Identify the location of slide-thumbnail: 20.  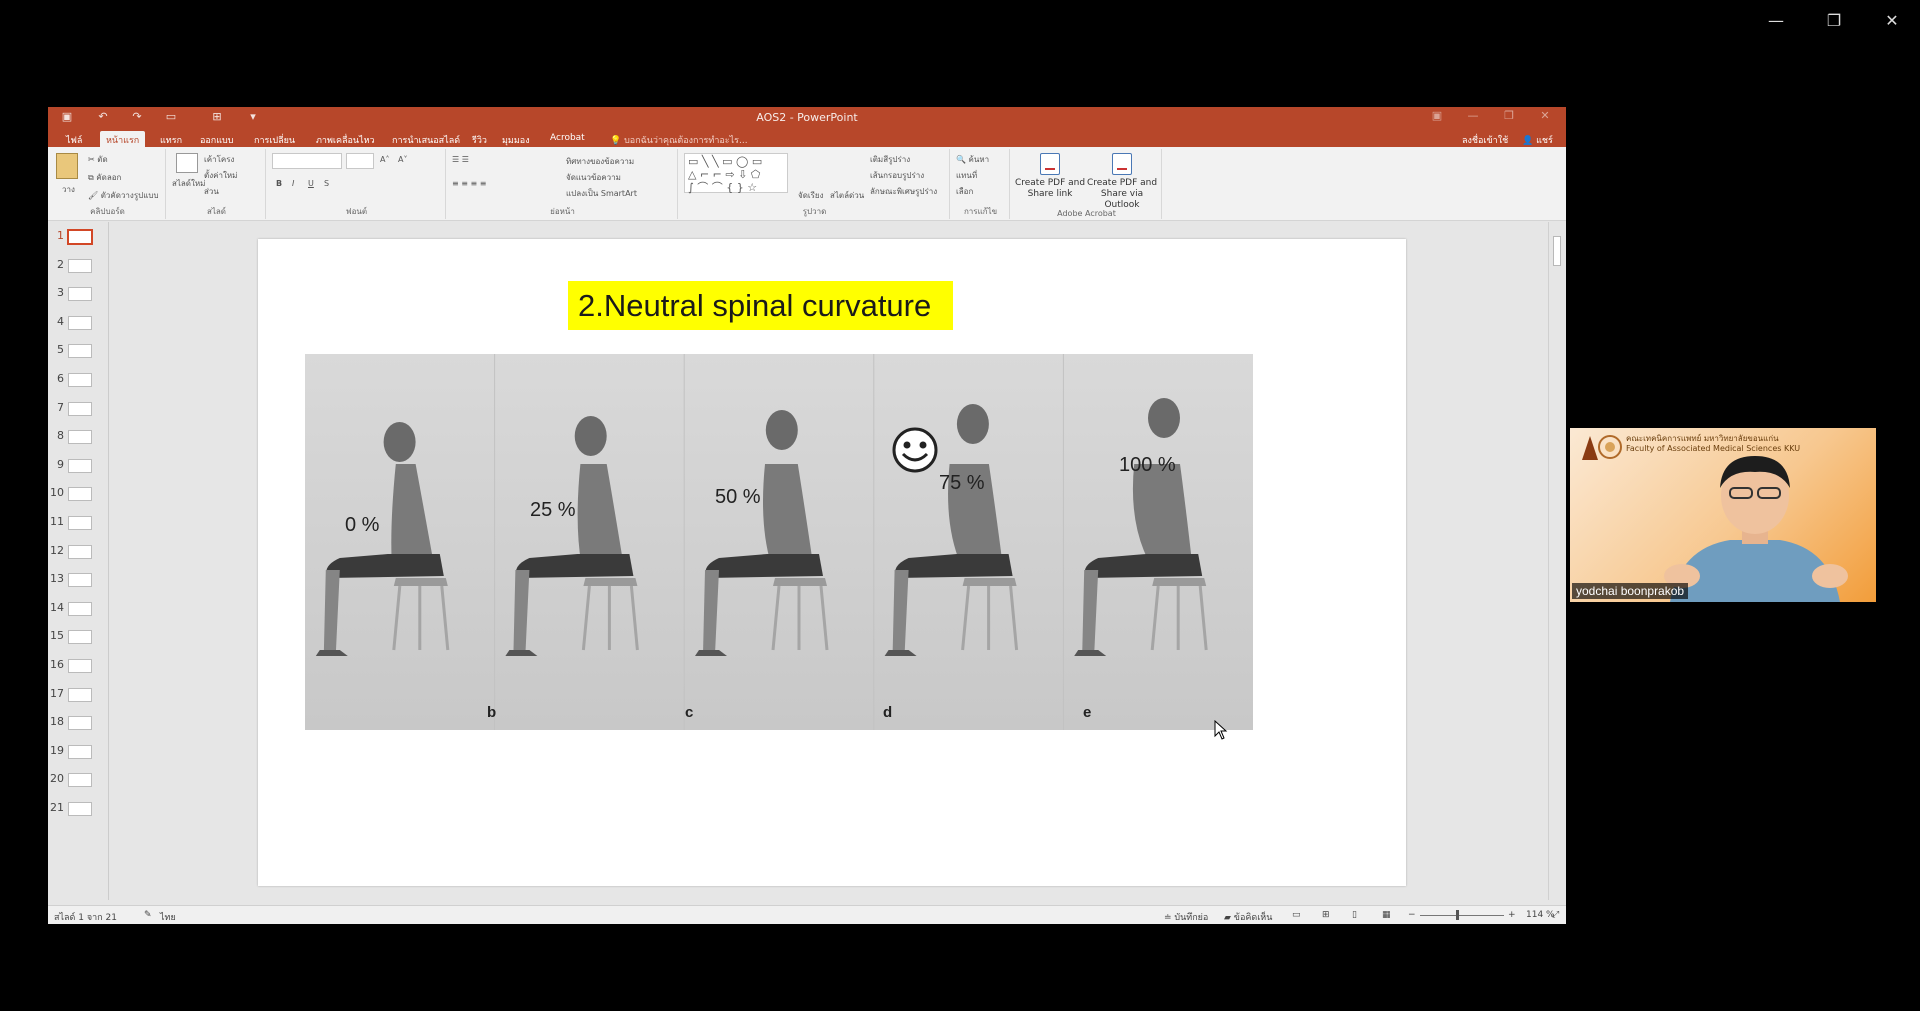
(78, 780).